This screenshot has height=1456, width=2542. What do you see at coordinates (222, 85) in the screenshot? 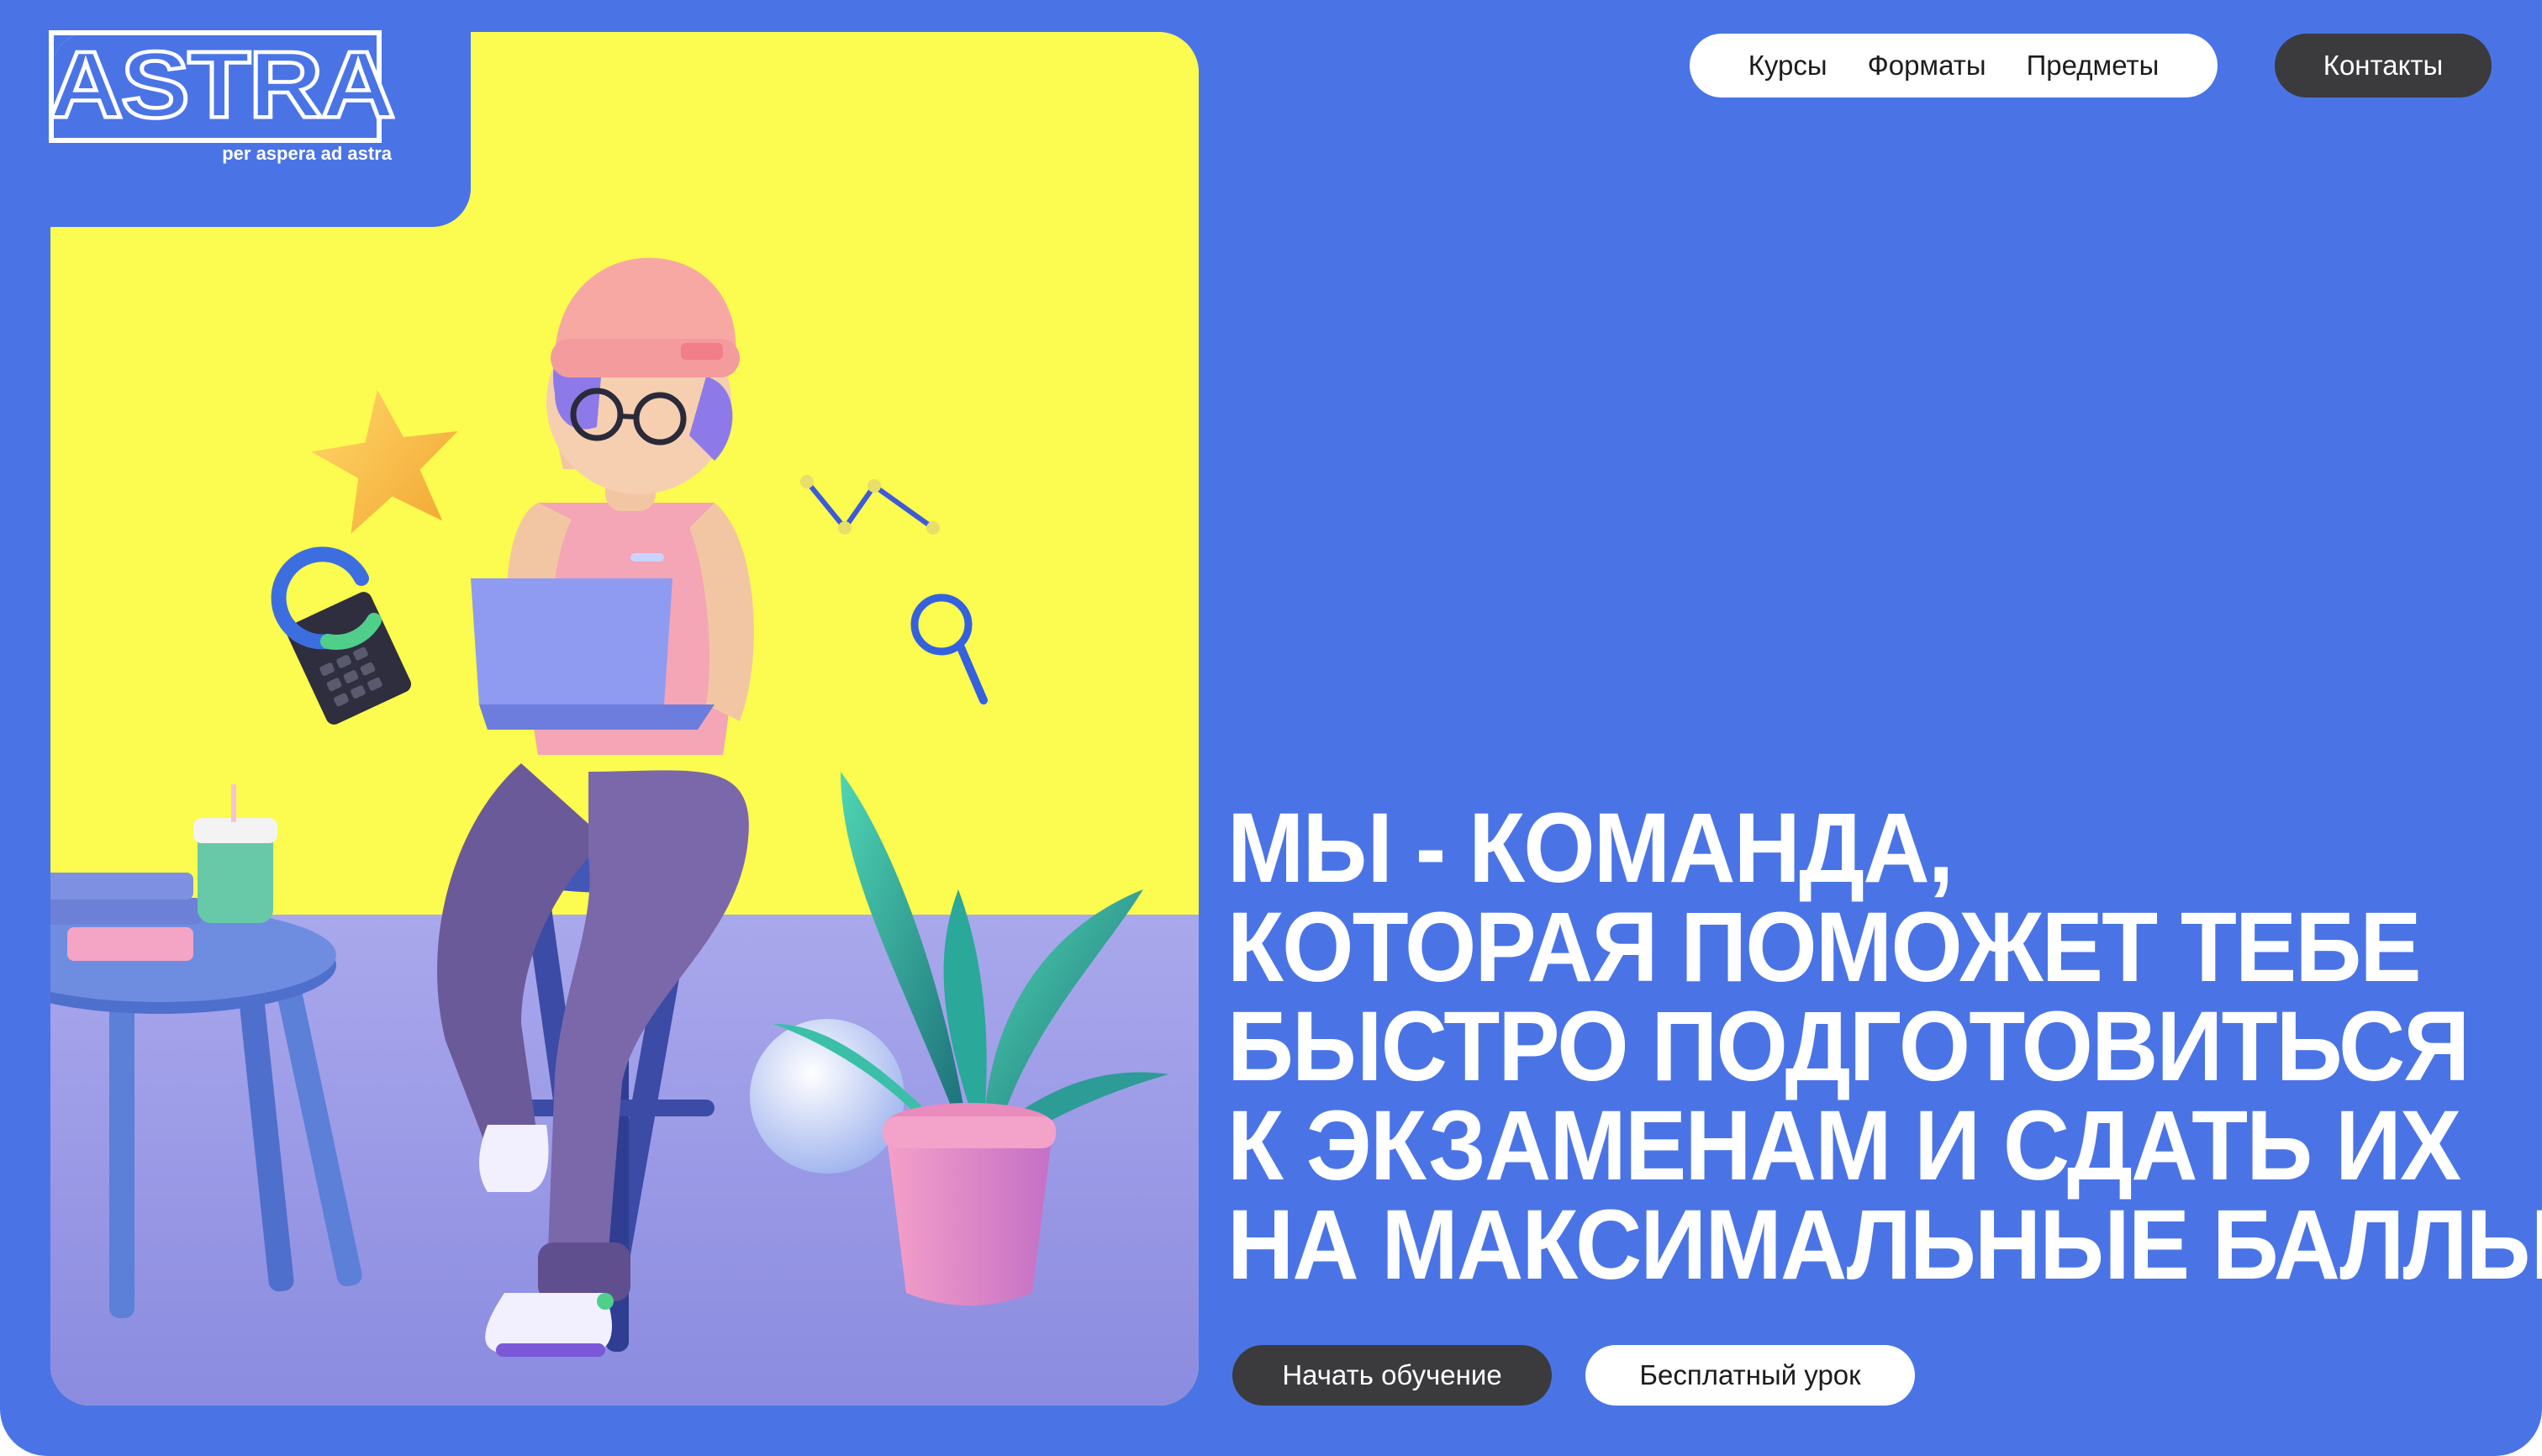
I see `logo-wordmark: ASTRA` at bounding box center [222, 85].